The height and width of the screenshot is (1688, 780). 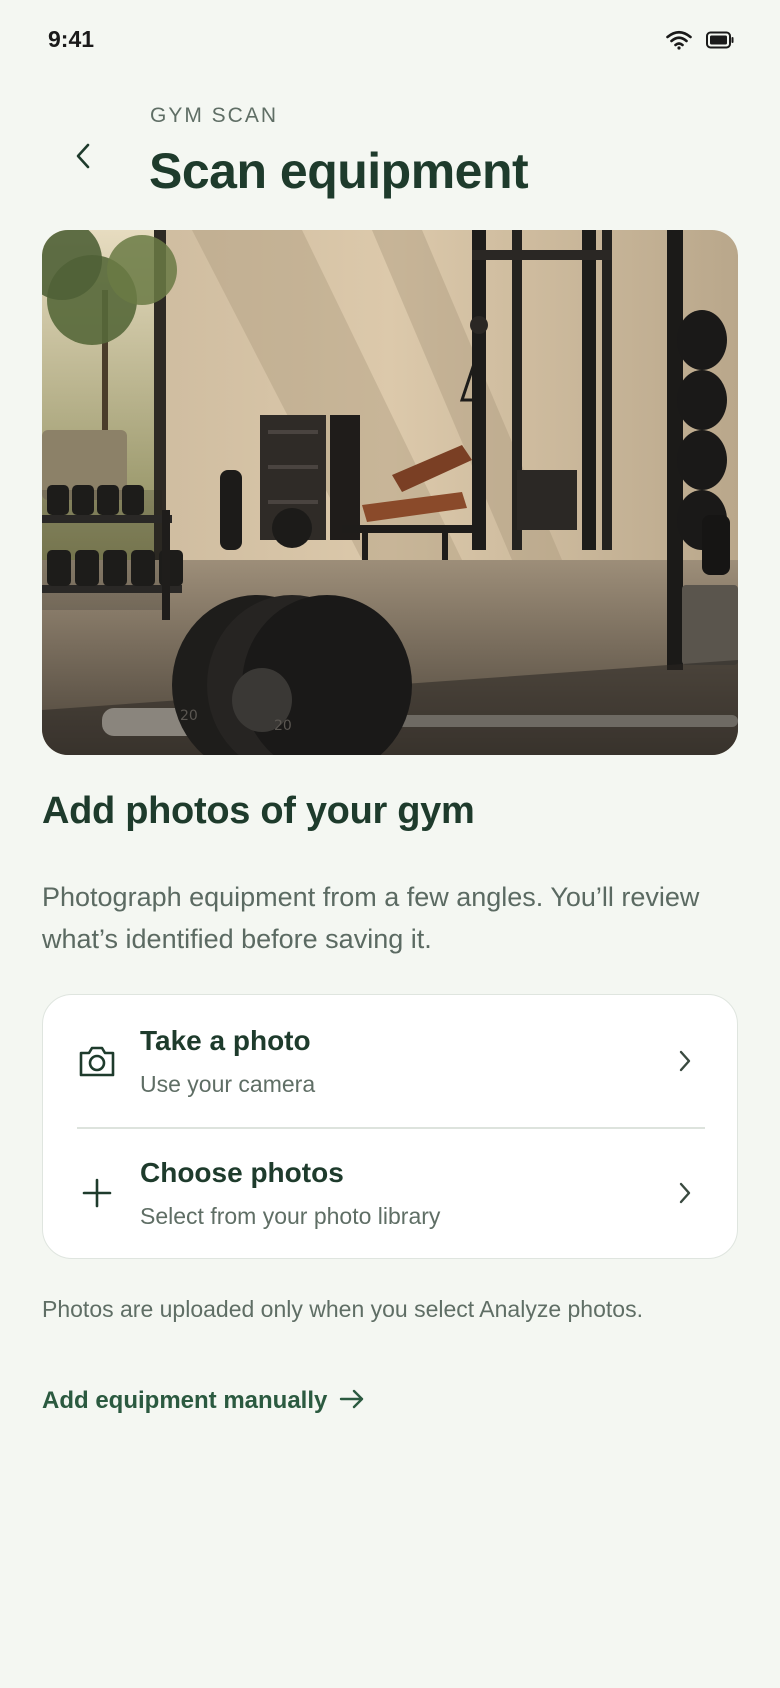 I want to click on chevron-left-icon, so click(x=83, y=156).